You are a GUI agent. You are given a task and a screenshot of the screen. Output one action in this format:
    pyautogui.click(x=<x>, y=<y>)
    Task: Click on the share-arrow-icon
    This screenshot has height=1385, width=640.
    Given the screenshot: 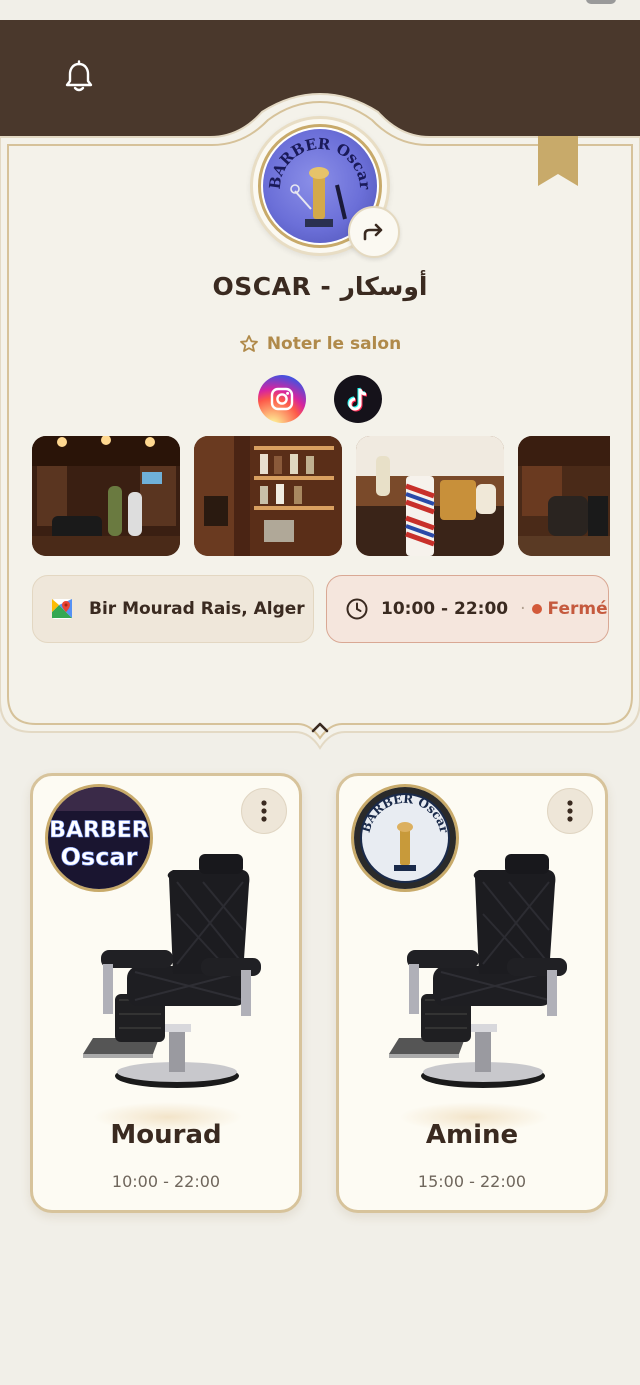 What is the action you would take?
    pyautogui.click(x=373, y=232)
    